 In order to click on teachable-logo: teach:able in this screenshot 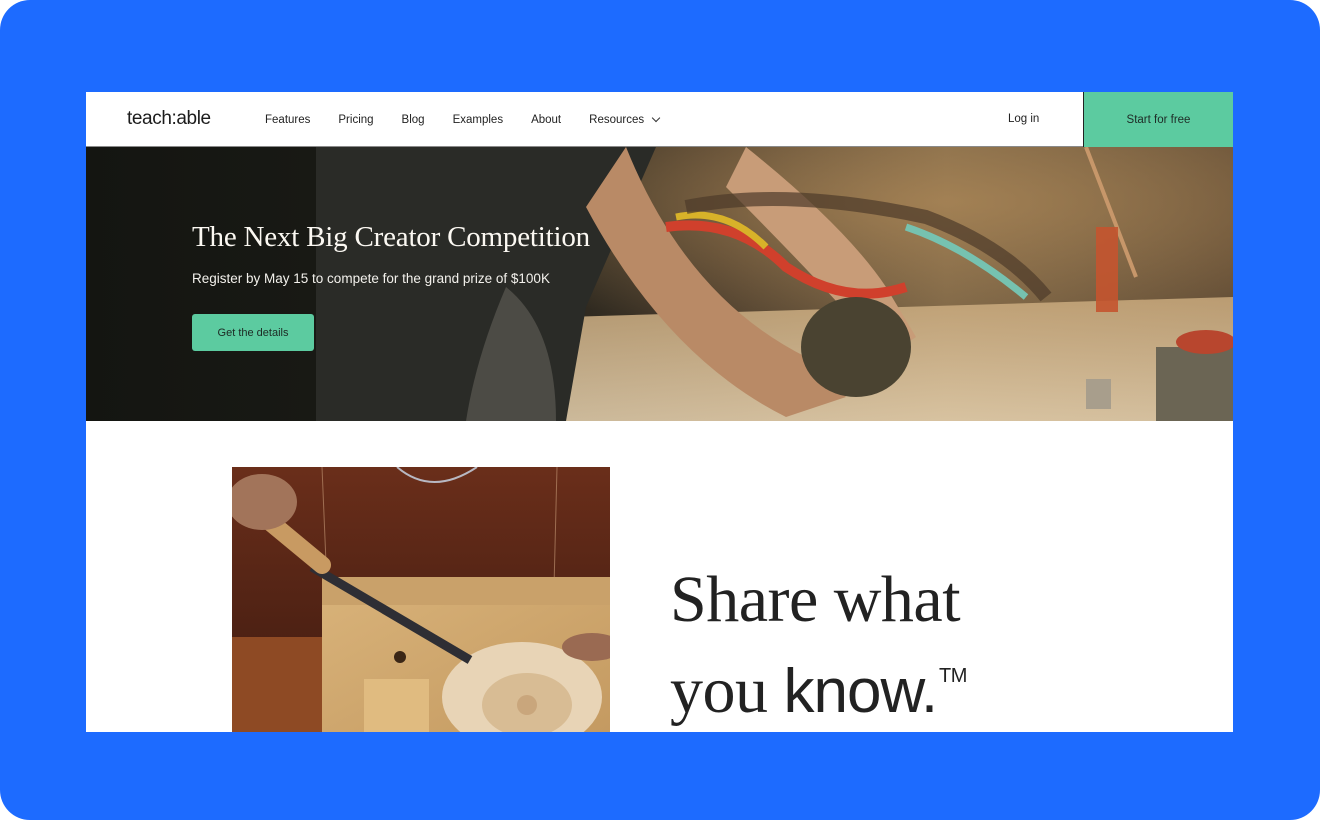, I will do `click(169, 119)`.